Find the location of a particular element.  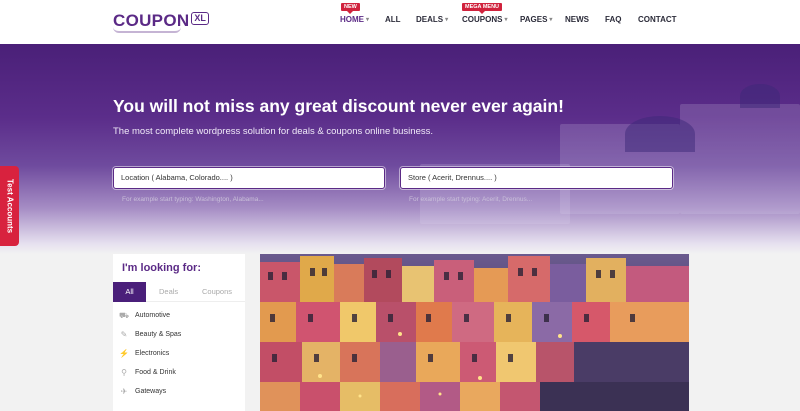

nav-item-news: NEWS is located at coordinates (577, 19).